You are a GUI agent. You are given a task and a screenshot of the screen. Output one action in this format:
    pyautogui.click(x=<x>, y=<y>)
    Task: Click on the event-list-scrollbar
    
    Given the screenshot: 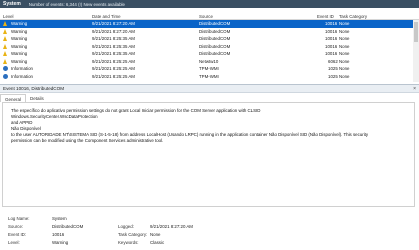 What is the action you would take?
    pyautogui.click(x=416, y=51)
    